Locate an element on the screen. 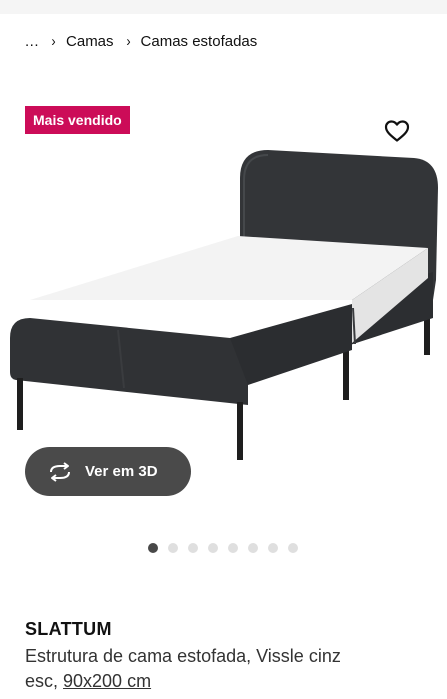 This screenshot has width=447, height=699. rotate-3d-icon is located at coordinates (60, 471).